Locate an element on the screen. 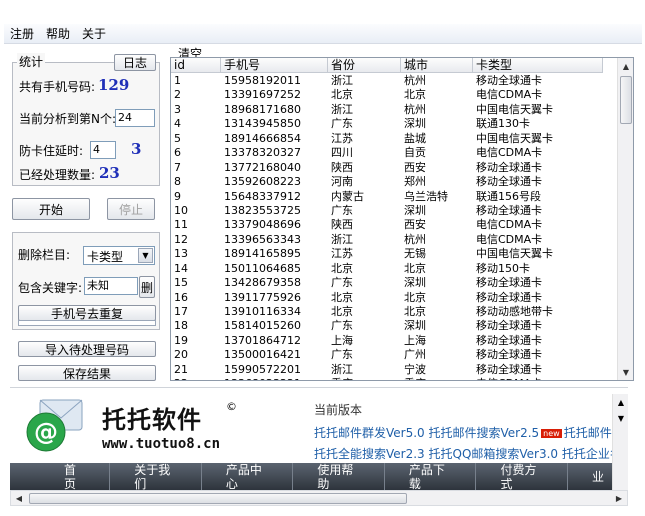 This screenshot has width=645, height=516. table-cell: 15011064685 is located at coordinates (262, 268).